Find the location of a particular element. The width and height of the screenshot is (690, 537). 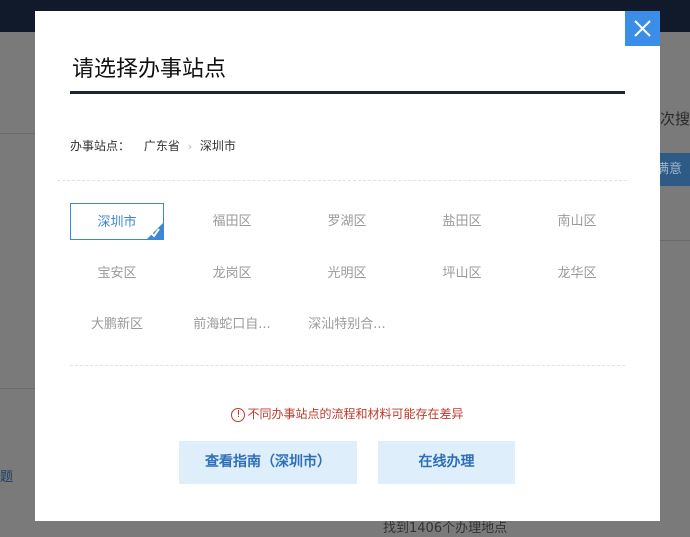

district-label: 深圳市 is located at coordinates (117, 222).